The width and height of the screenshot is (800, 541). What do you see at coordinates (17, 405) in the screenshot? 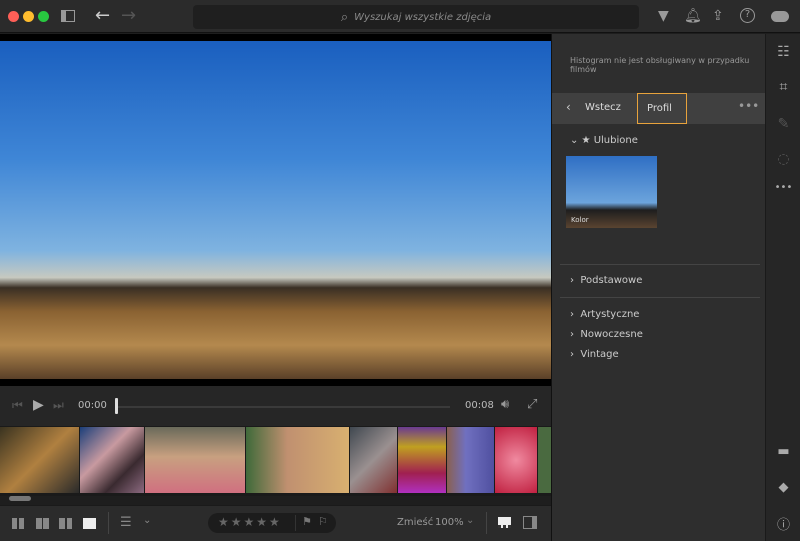
I see `previous-frame-icon: ⏮` at bounding box center [17, 405].